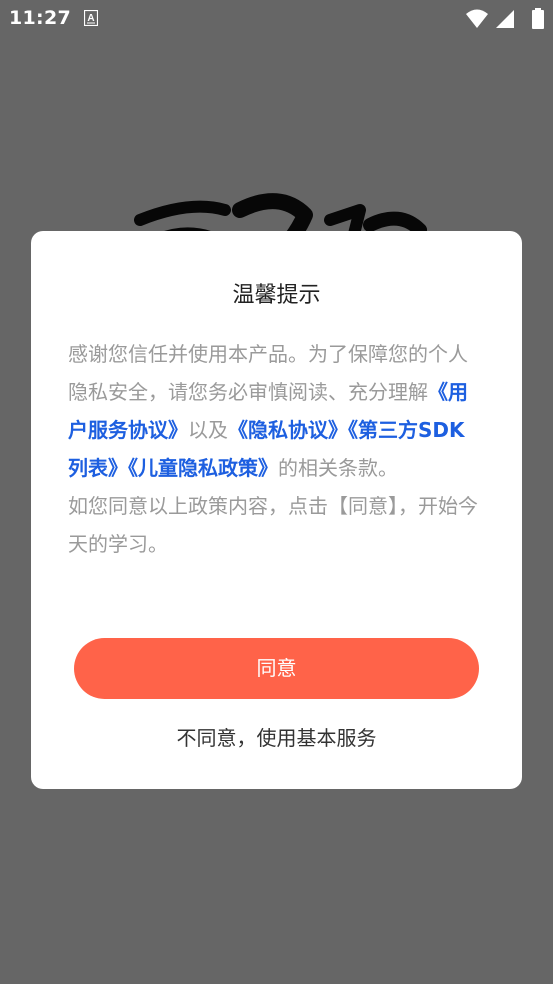 Image resolution: width=553 pixels, height=984 pixels. What do you see at coordinates (273, 525) in the screenshot?
I see `body-text: 如您同意以上政策内容，点击【同意】，开始今天的学习。` at bounding box center [273, 525].